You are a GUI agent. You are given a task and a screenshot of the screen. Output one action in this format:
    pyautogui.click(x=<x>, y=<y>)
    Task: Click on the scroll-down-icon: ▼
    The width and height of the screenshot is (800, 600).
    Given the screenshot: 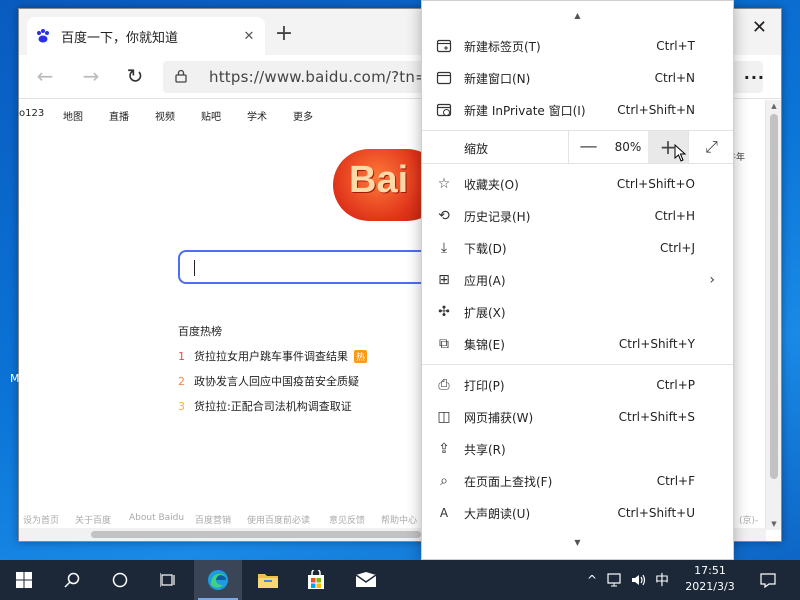 What is the action you would take?
    pyautogui.click(x=773, y=524)
    